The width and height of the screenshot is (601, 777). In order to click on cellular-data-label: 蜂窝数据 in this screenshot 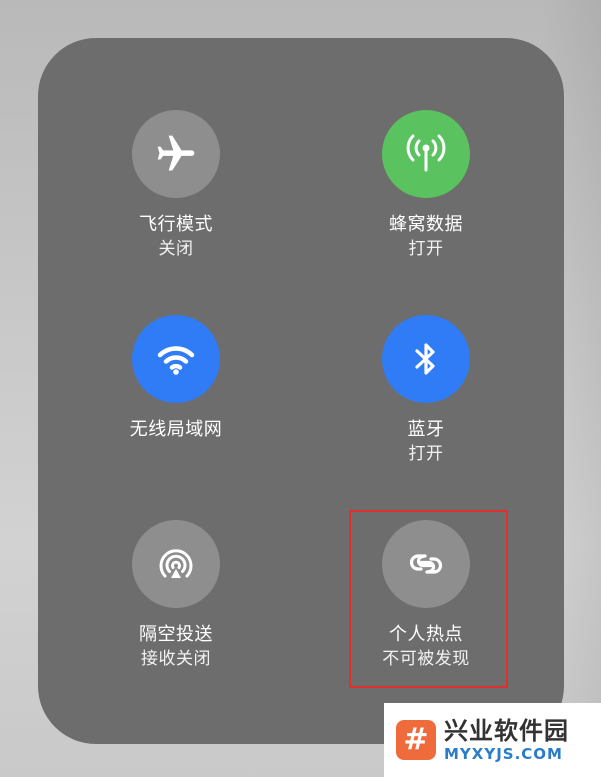, I will do `click(426, 224)`.